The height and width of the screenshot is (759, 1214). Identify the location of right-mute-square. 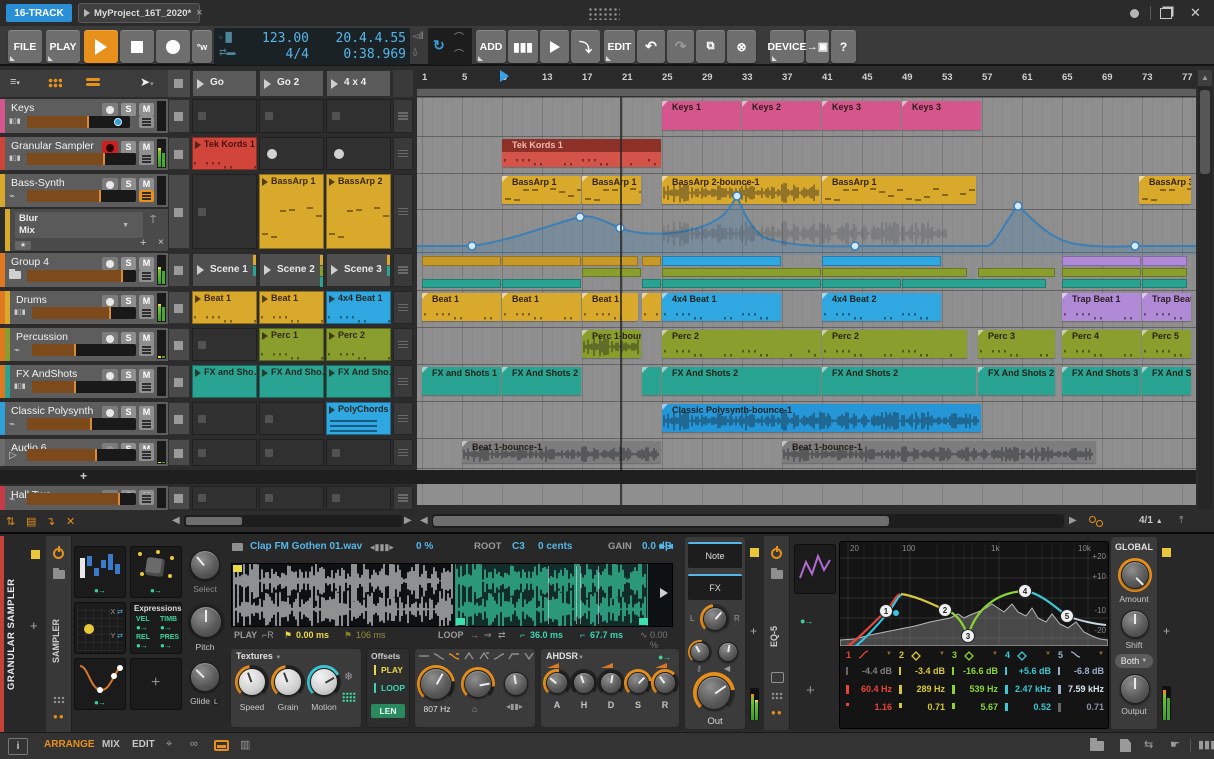
(1166, 552).